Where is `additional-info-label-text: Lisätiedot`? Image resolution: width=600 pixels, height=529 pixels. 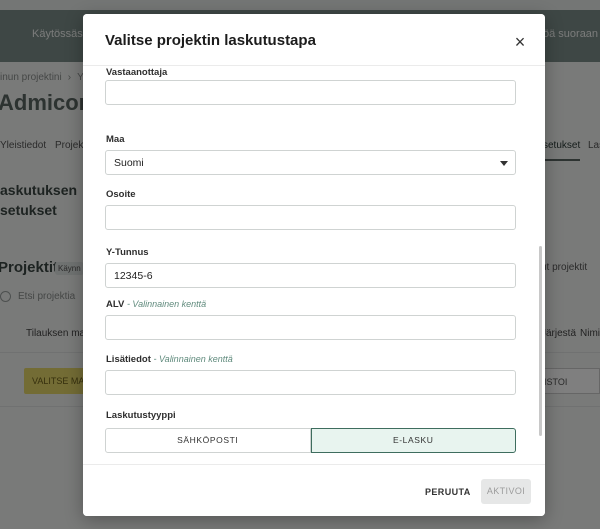
additional-info-label-text: Lisätiedot is located at coordinates (128, 359).